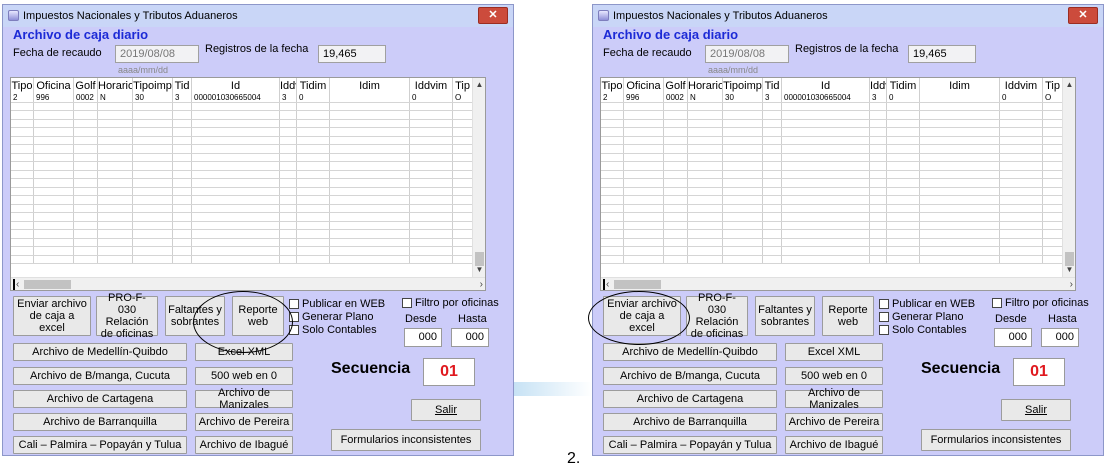  What do you see at coordinates (1053, 98) in the screenshot?
I see `table-cell: O` at bounding box center [1053, 98].